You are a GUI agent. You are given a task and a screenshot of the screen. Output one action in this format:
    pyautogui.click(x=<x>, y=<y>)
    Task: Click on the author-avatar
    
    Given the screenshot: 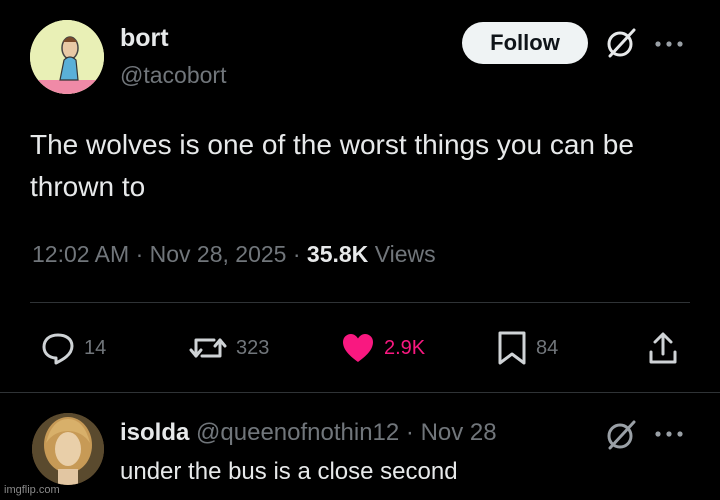 What is the action you would take?
    pyautogui.click(x=67, y=57)
    